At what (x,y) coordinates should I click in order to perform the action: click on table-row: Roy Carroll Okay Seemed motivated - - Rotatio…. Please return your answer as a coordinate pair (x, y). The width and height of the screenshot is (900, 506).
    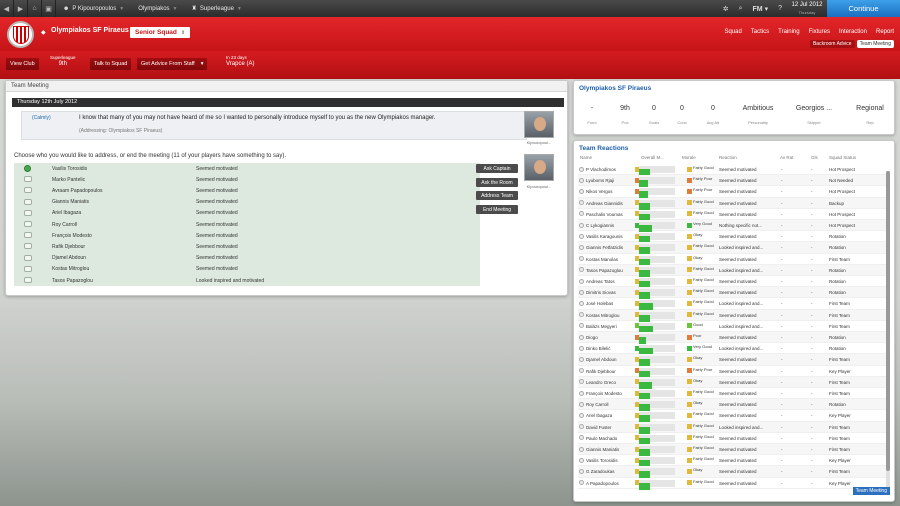
    Looking at the image, I should click on (732, 405).